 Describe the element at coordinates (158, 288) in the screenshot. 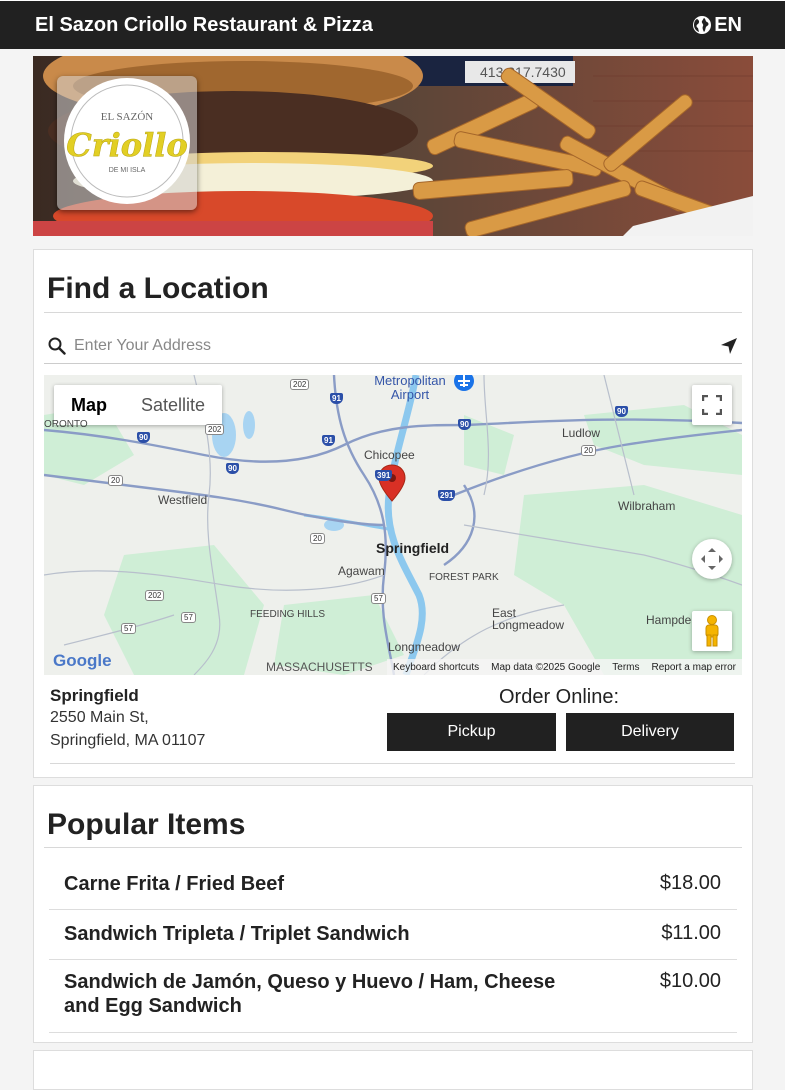

I see `find-location-heading: Find a Location` at that location.